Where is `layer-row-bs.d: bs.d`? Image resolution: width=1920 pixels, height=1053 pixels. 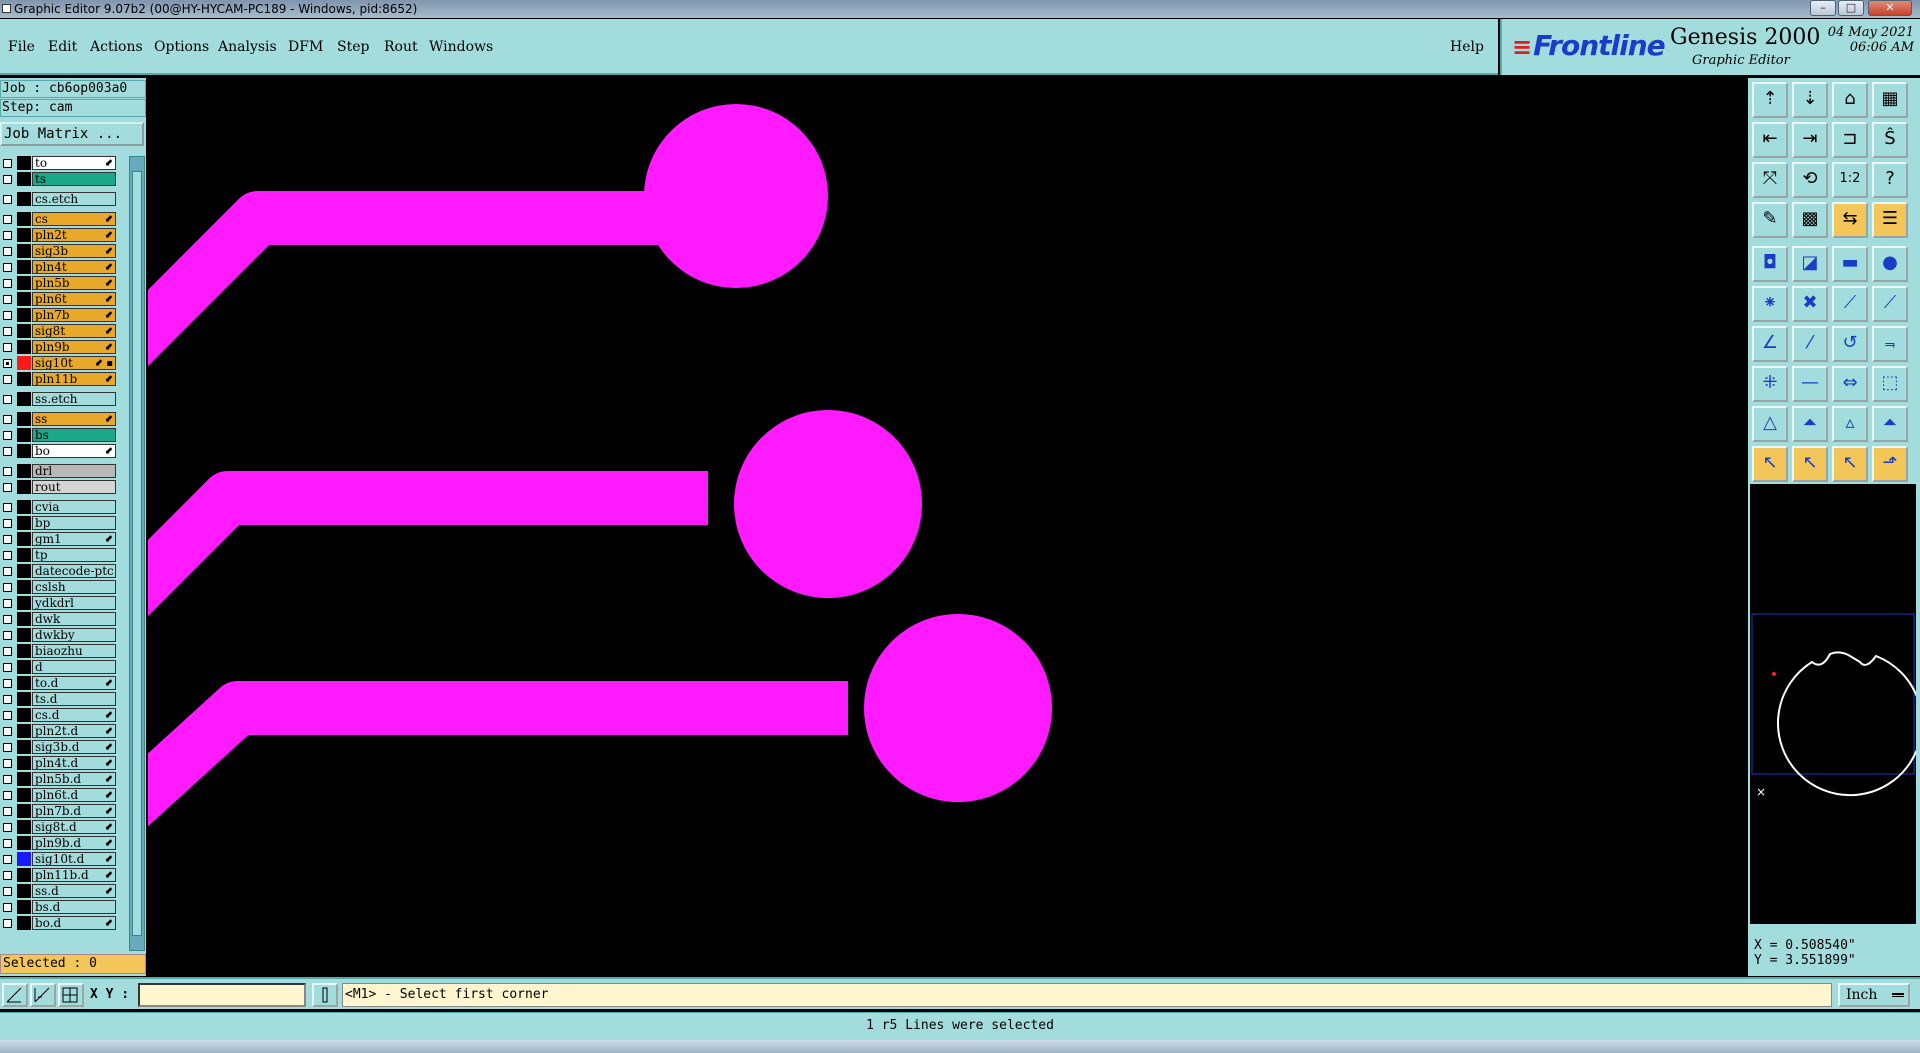 layer-row-bs.d: bs.d is located at coordinates (59, 907).